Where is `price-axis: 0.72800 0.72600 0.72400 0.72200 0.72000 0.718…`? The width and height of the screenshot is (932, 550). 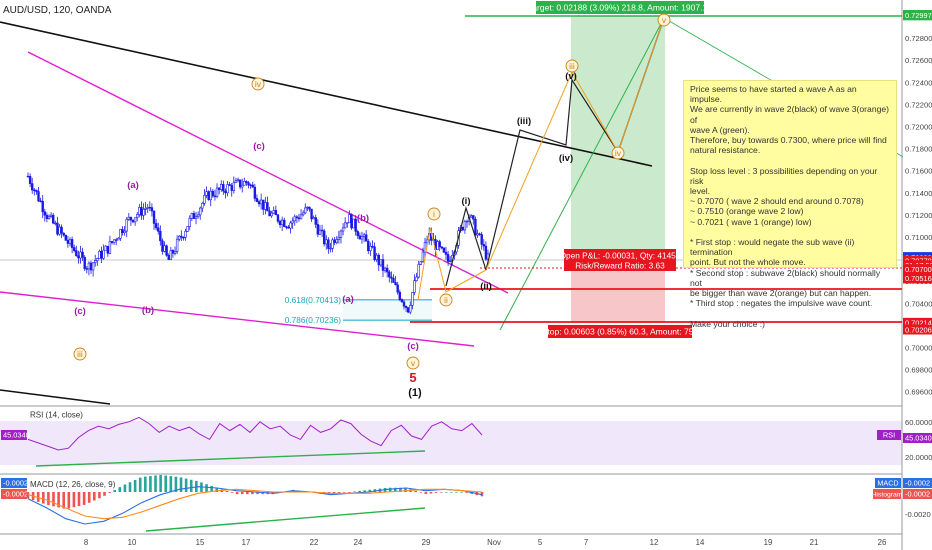 price-axis: 0.72800 0.72600 0.72400 0.72200 0.72000 0.718… is located at coordinates (917, 275).